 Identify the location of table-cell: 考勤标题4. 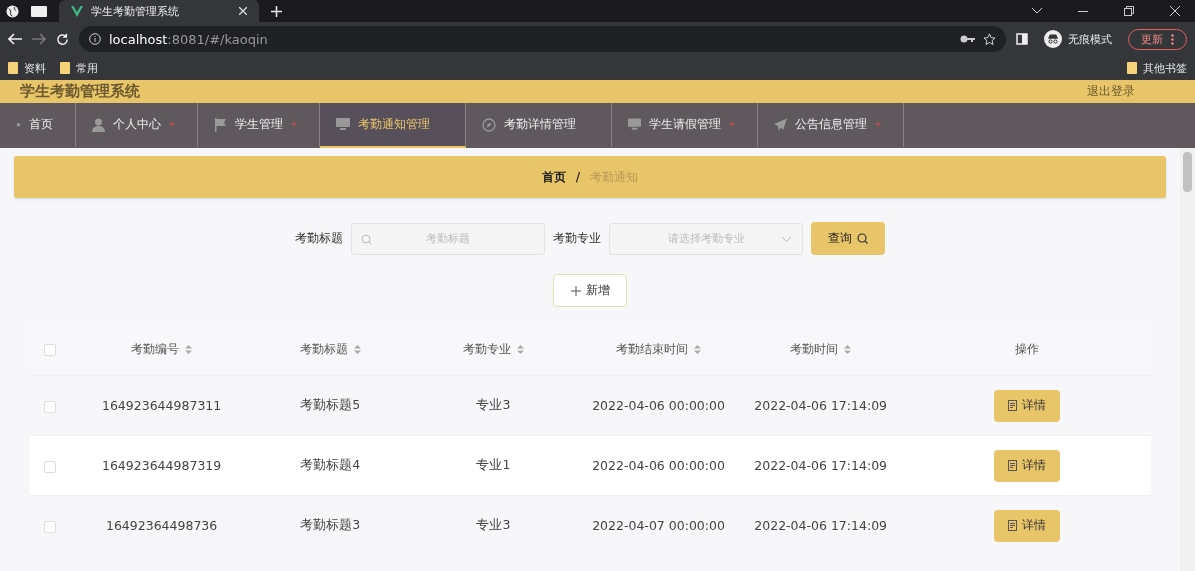
(330, 464).